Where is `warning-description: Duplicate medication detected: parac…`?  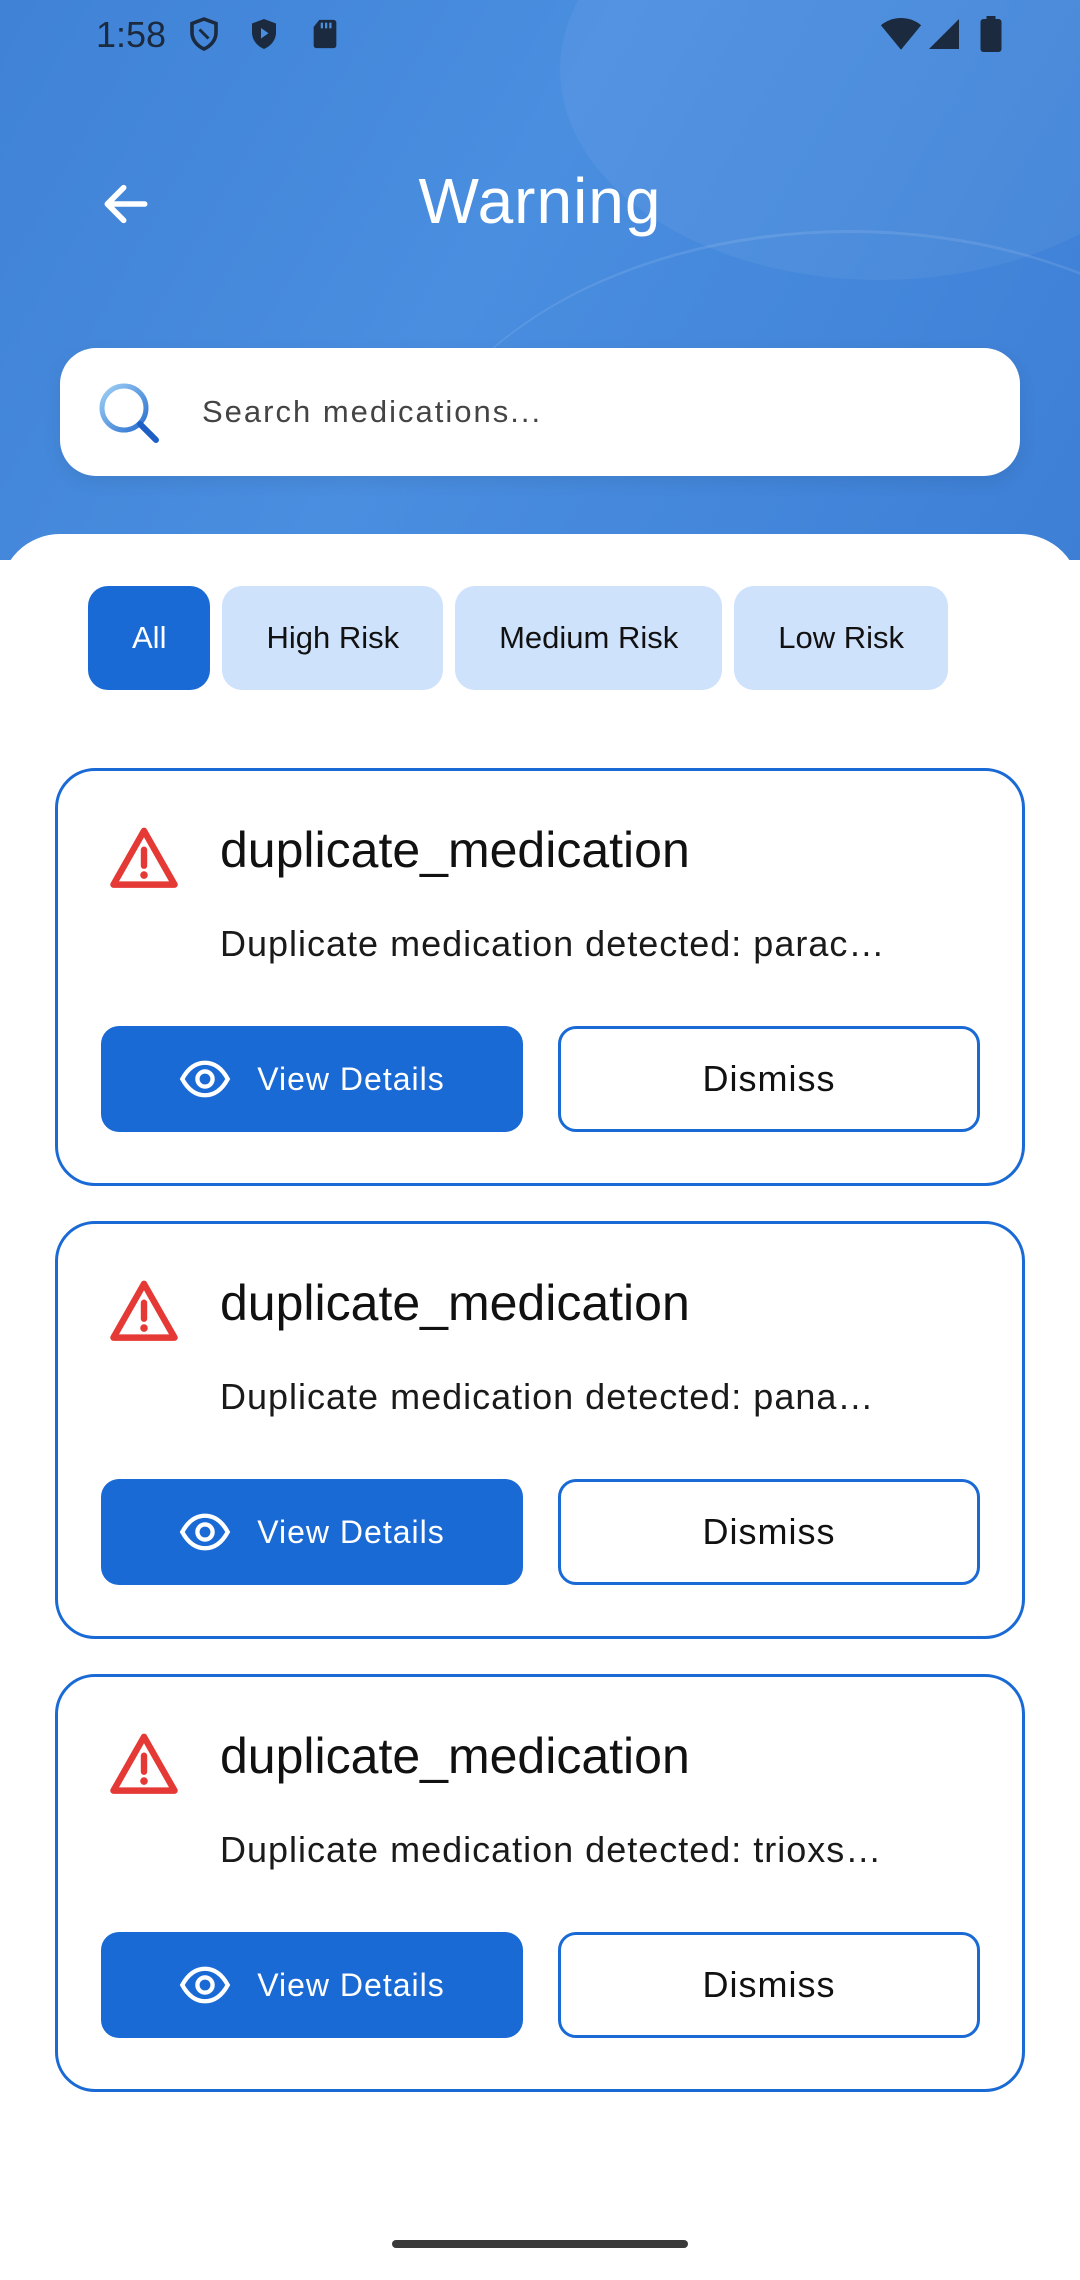 warning-description: Duplicate medication detected: parac… is located at coordinates (553, 943).